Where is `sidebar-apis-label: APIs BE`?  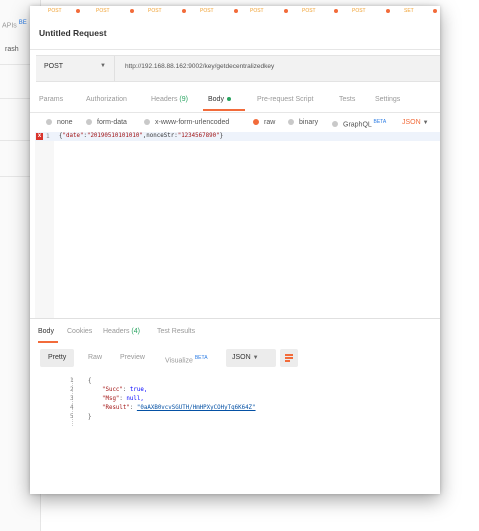 sidebar-apis-label: APIs BE is located at coordinates (14, 25).